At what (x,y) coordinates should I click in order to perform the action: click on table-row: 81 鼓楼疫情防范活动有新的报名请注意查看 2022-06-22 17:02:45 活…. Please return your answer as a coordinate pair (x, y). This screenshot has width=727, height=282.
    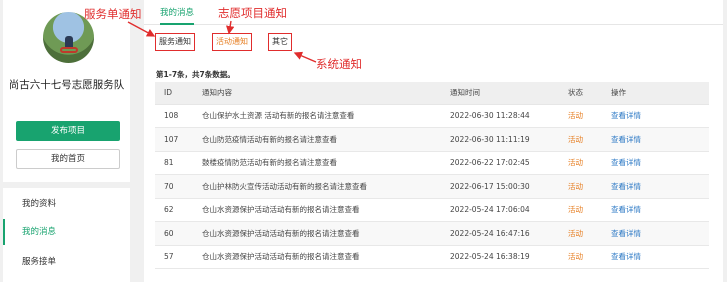
    Looking at the image, I should click on (432, 163).